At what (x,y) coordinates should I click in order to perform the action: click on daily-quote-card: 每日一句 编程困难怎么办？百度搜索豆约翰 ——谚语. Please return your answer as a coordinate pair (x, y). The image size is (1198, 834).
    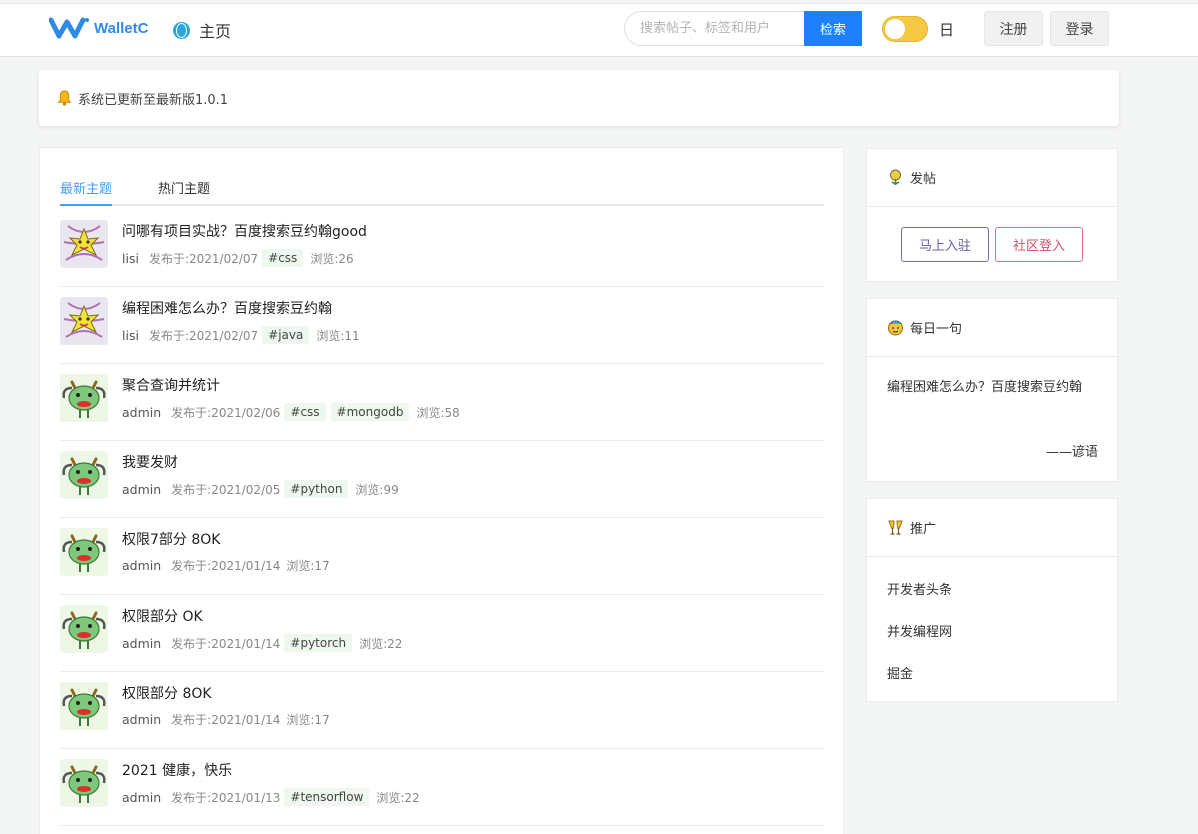
    Looking at the image, I should click on (992, 390).